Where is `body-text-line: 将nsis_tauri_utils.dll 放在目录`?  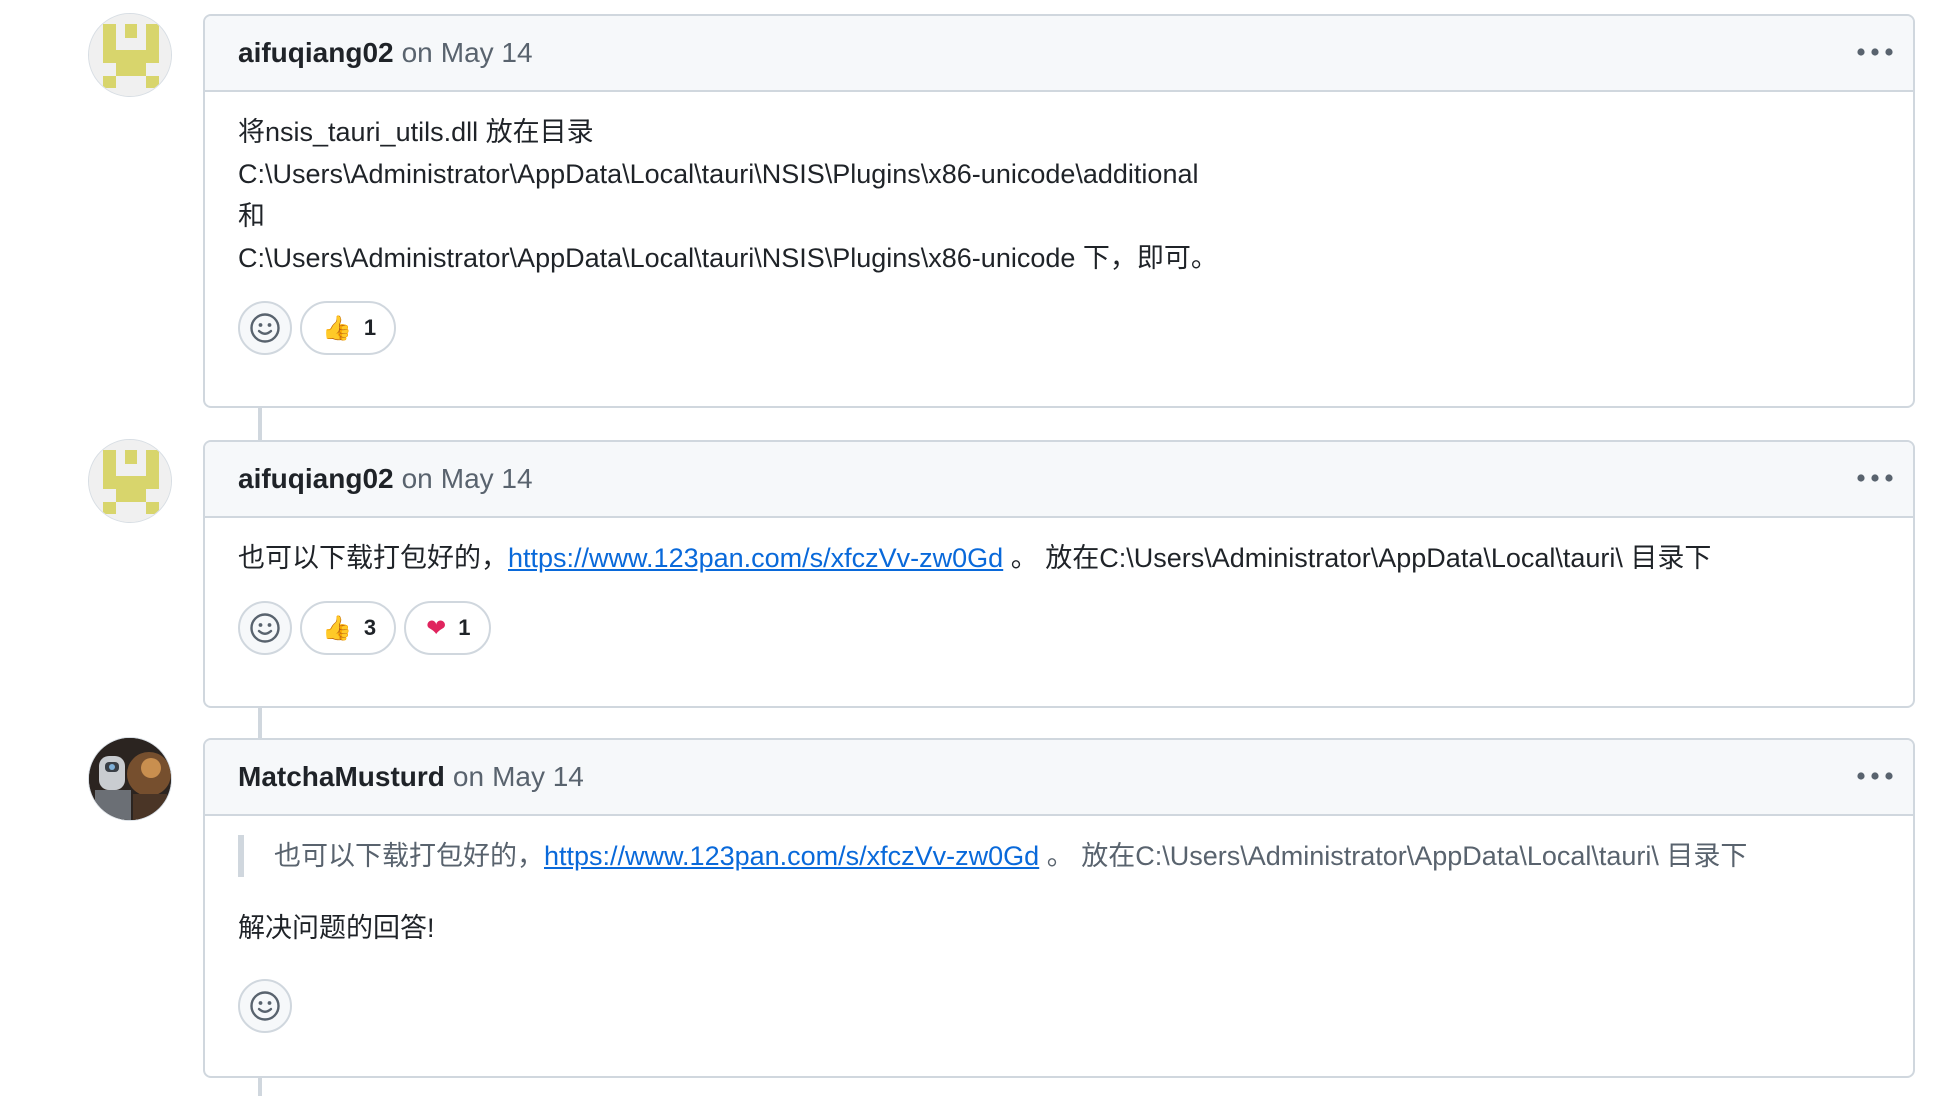 body-text-line: 将nsis_tauri_utils.dll 放在目录 is located at coordinates (416, 132).